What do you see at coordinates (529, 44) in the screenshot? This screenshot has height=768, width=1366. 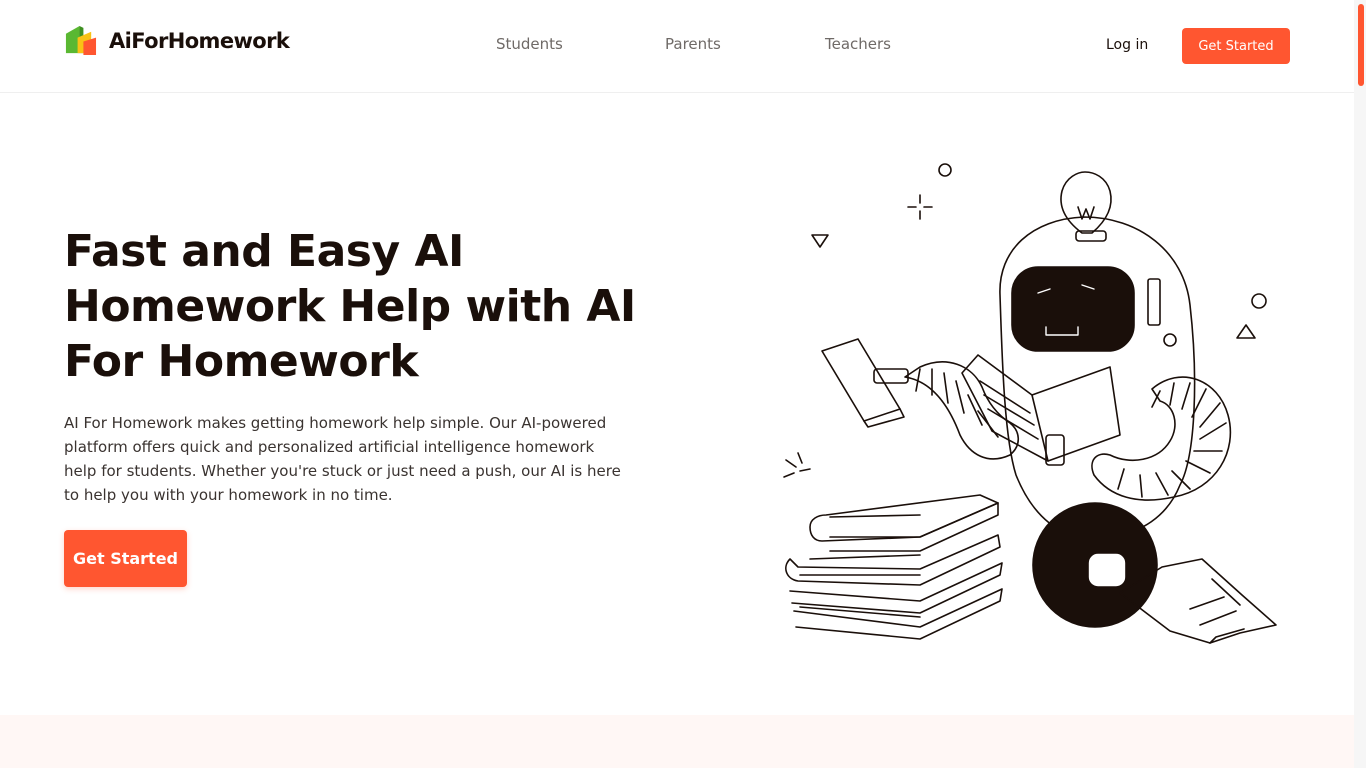 I see `nav-link-students: Students` at bounding box center [529, 44].